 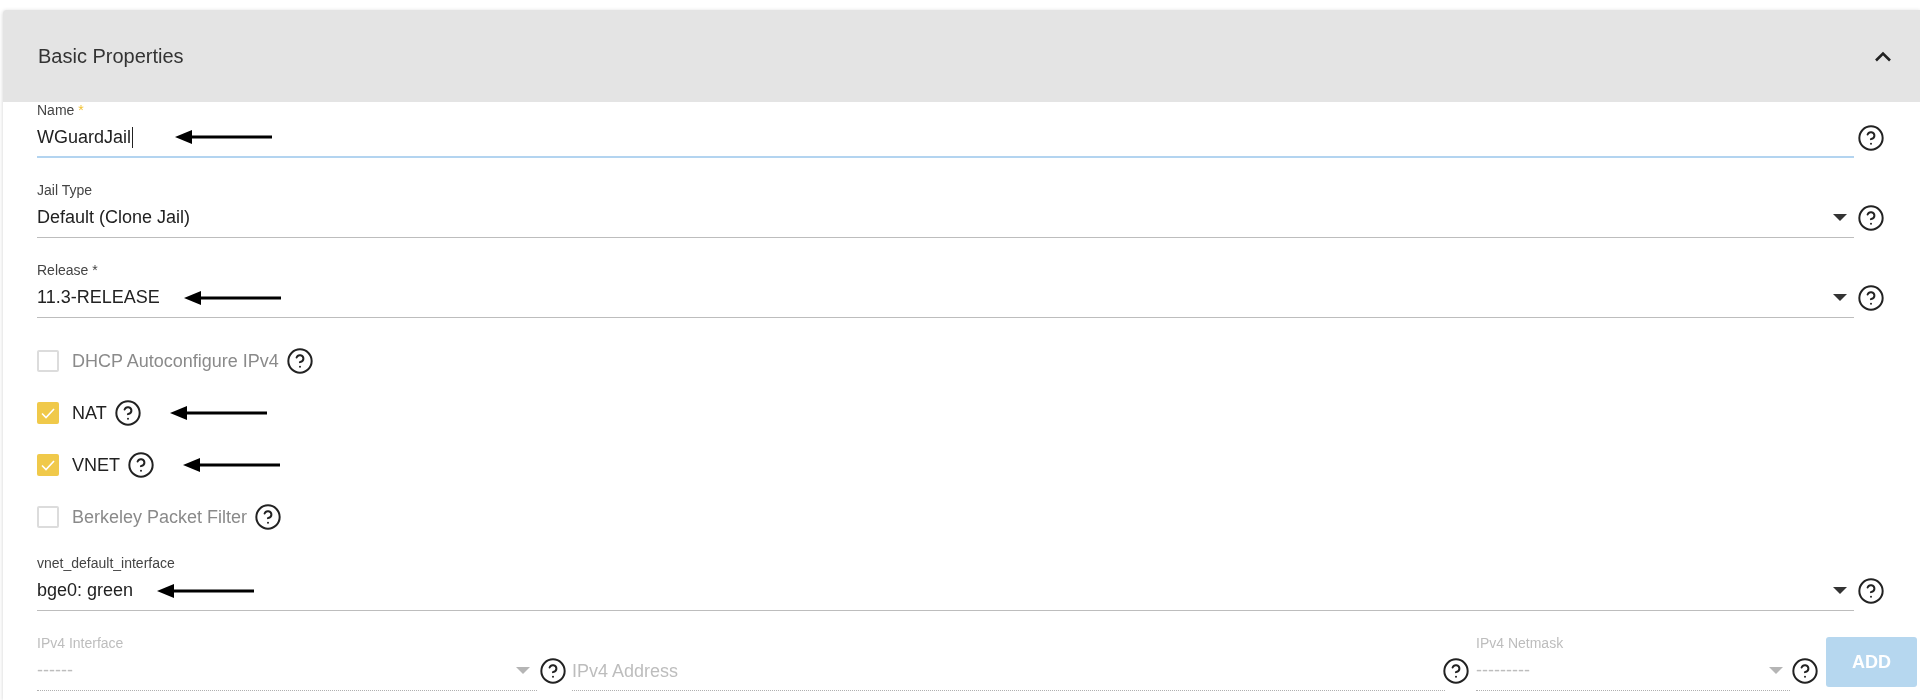 I want to click on field-label: Release *, so click(x=67, y=270).